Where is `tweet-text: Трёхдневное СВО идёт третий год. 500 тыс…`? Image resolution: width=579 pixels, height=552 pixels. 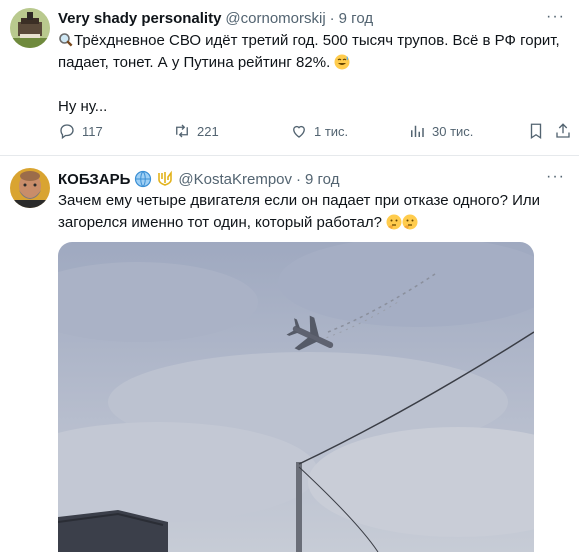
tweet-text: Трёхдневное СВО идёт третий год. 500 тыс… is located at coordinates (310, 74).